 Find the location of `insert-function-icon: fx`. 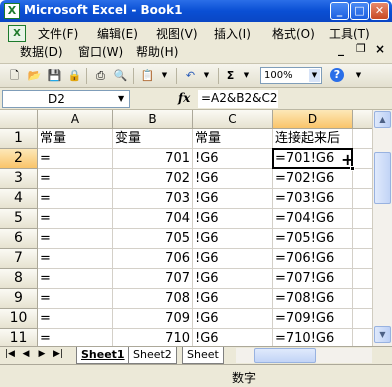

insert-function-icon: fx is located at coordinates (184, 98).